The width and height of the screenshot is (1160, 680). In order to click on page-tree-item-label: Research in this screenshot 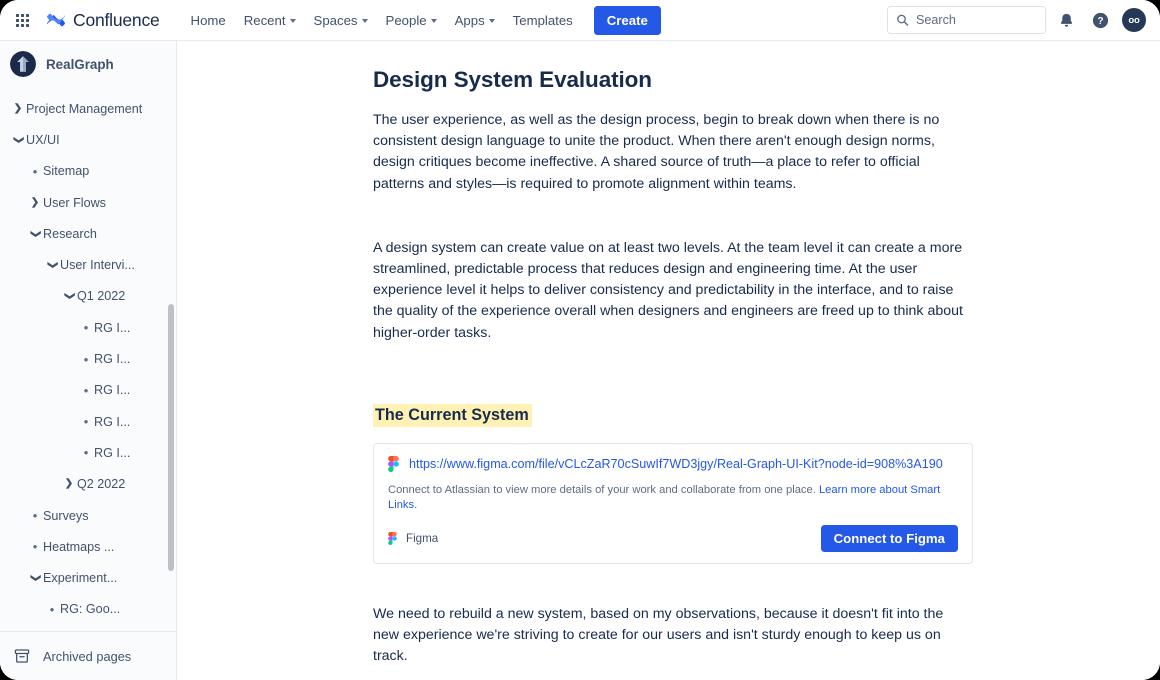, I will do `click(70, 233)`.